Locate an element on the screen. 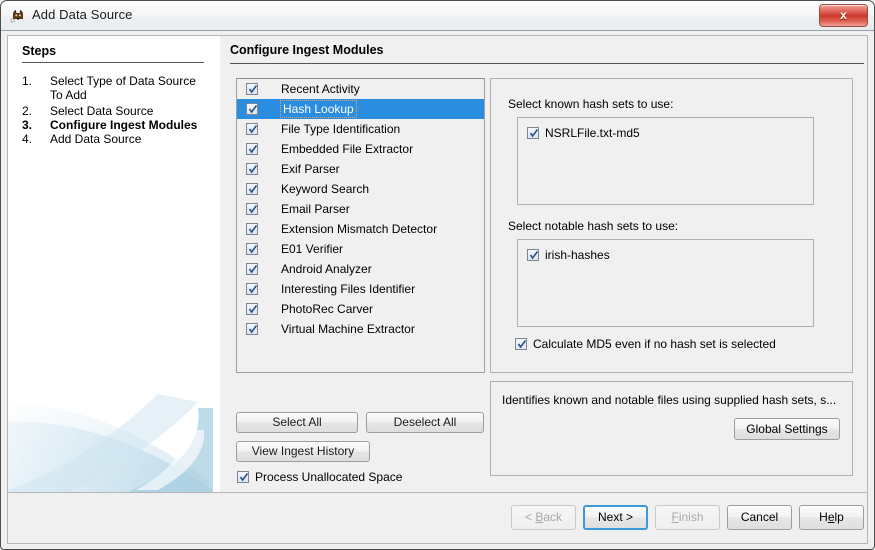 The image size is (875, 550). cancel-button: Cancel is located at coordinates (759, 517).